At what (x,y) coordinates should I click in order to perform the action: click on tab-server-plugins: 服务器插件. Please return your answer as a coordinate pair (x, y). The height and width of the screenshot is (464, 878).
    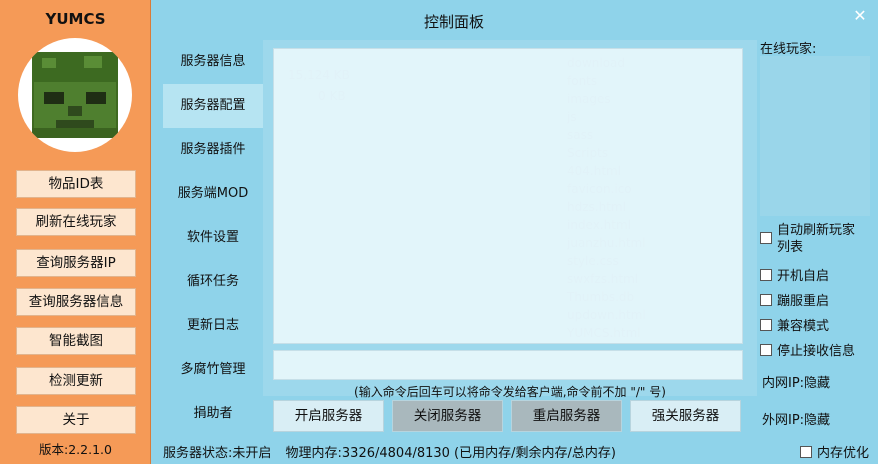
    Looking at the image, I should click on (213, 150).